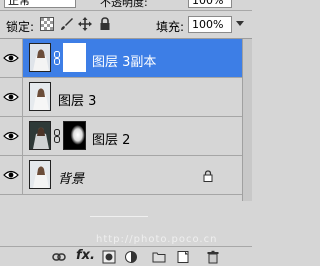 The image size is (320, 266). Describe the element at coordinates (126, 25) in the screenshot. I see `lock-fill-row: 锁定: 填充: 100%` at that location.